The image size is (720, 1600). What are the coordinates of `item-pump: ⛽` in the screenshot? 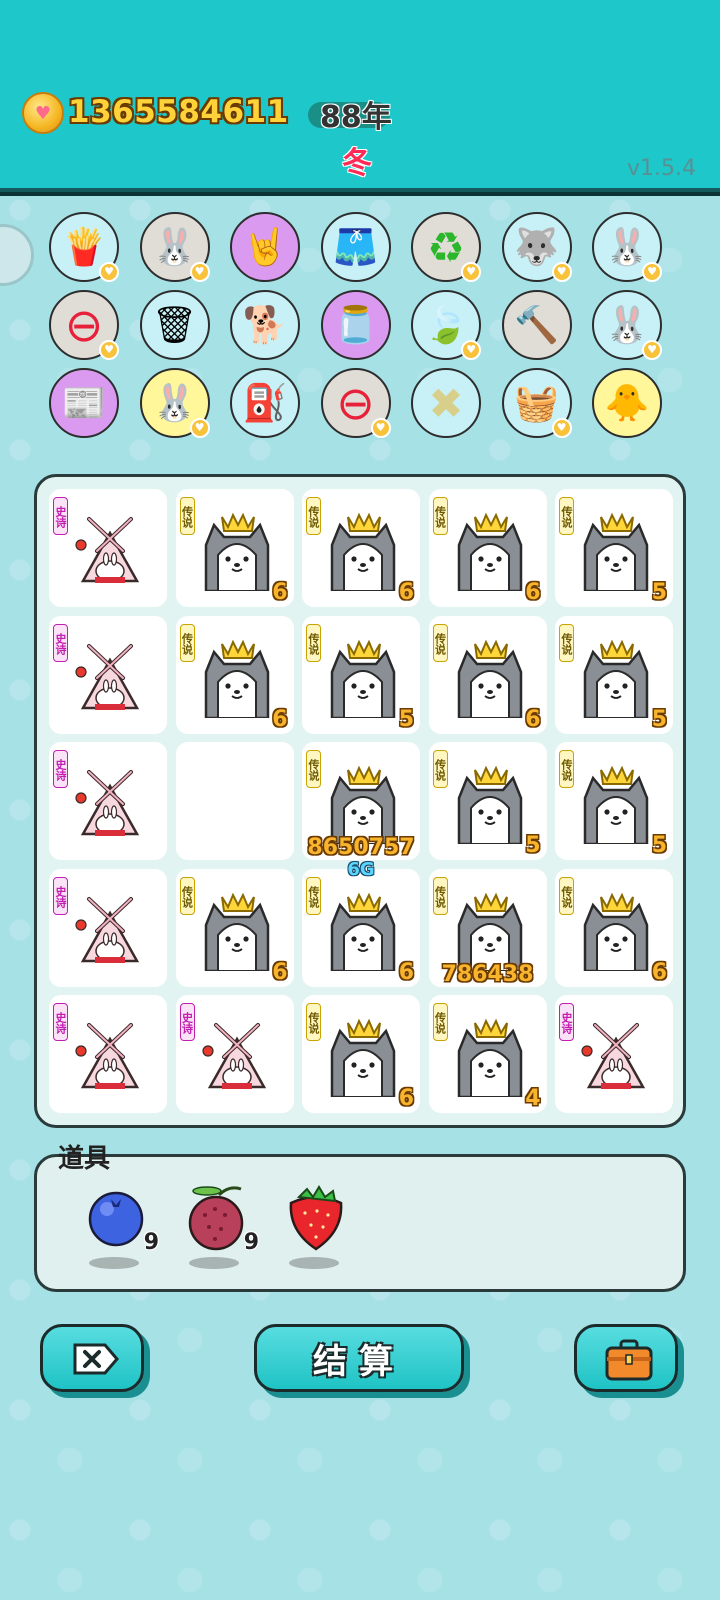 It's located at (265, 403).